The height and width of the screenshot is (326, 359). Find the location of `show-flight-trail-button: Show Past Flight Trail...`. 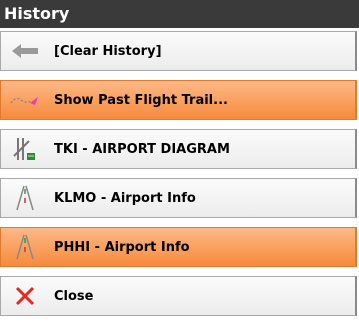

show-flight-trail-button: Show Past Flight Trail... is located at coordinates (178, 100).